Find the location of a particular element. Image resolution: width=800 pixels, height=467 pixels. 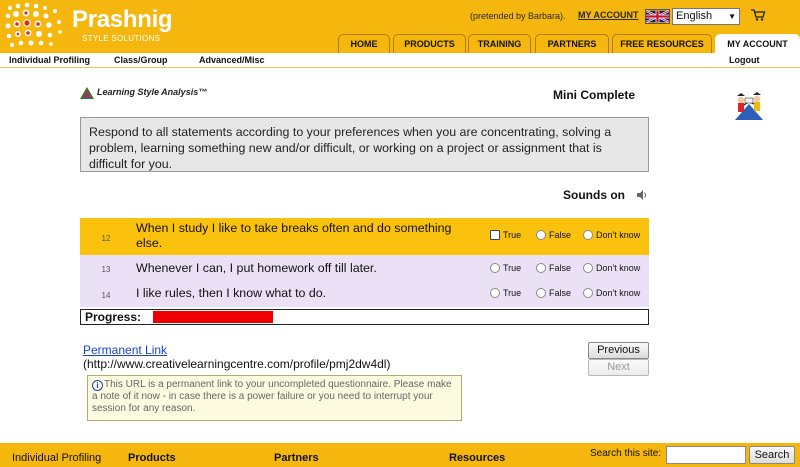

page-title: Mini Complete is located at coordinates (594, 95).